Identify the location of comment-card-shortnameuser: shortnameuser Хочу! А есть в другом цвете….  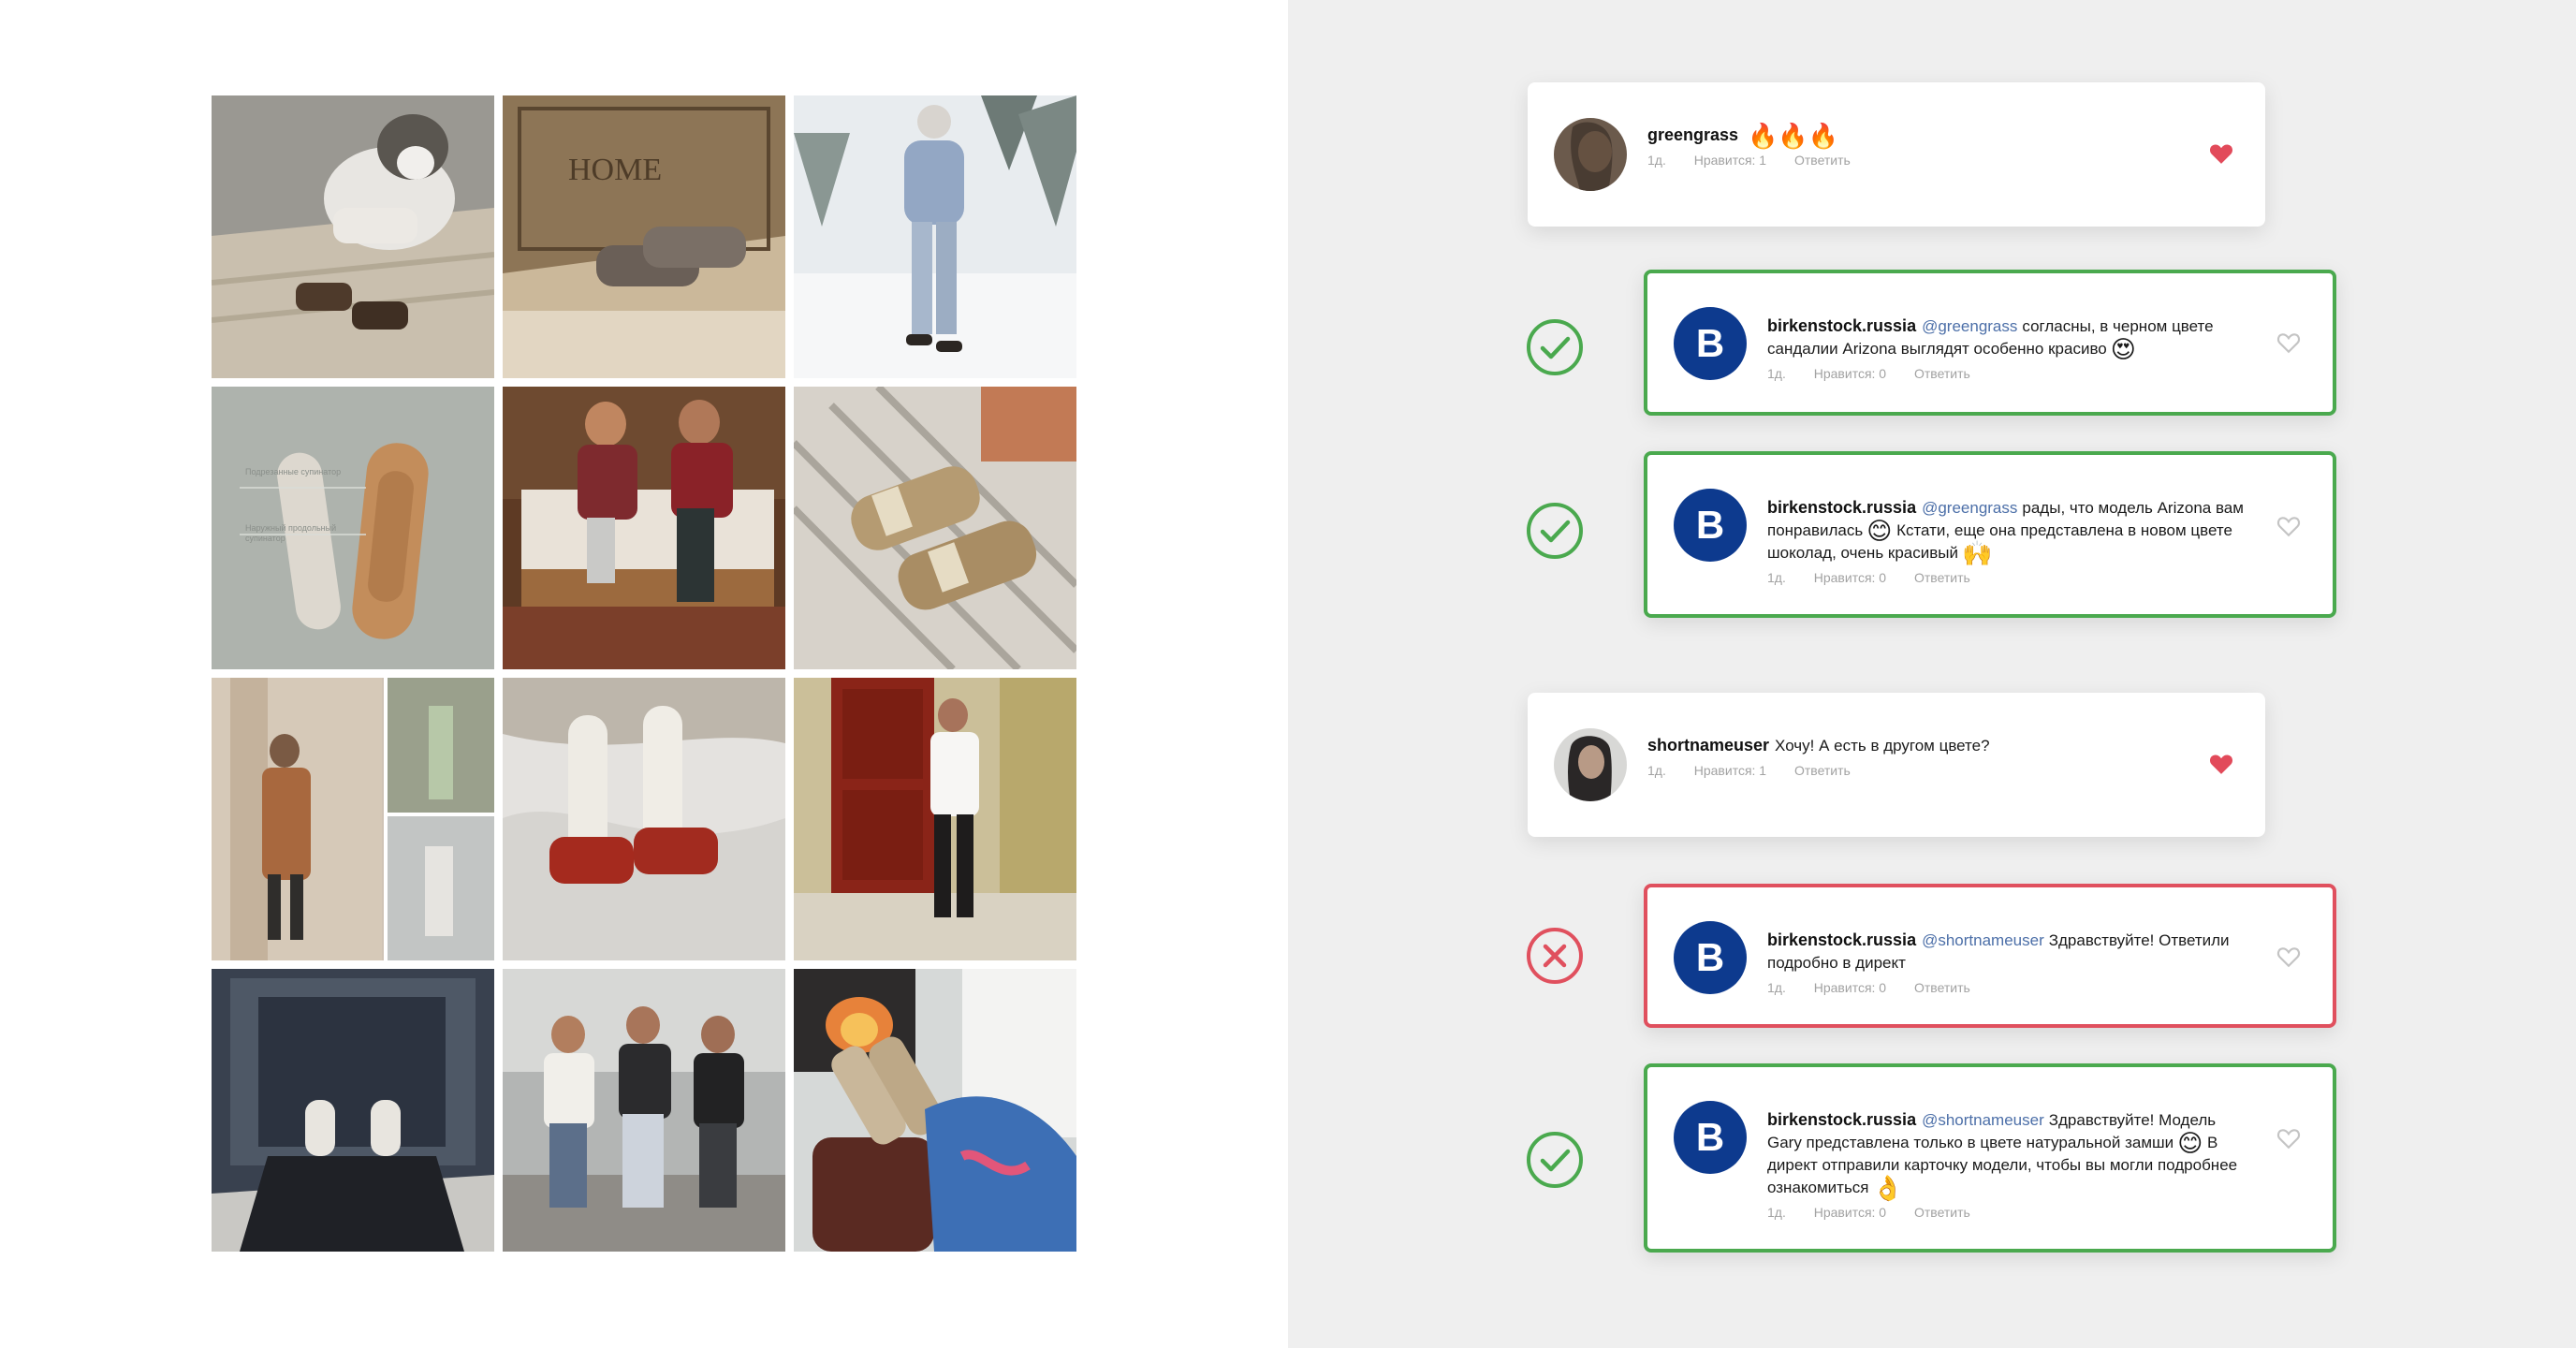
(1896, 765).